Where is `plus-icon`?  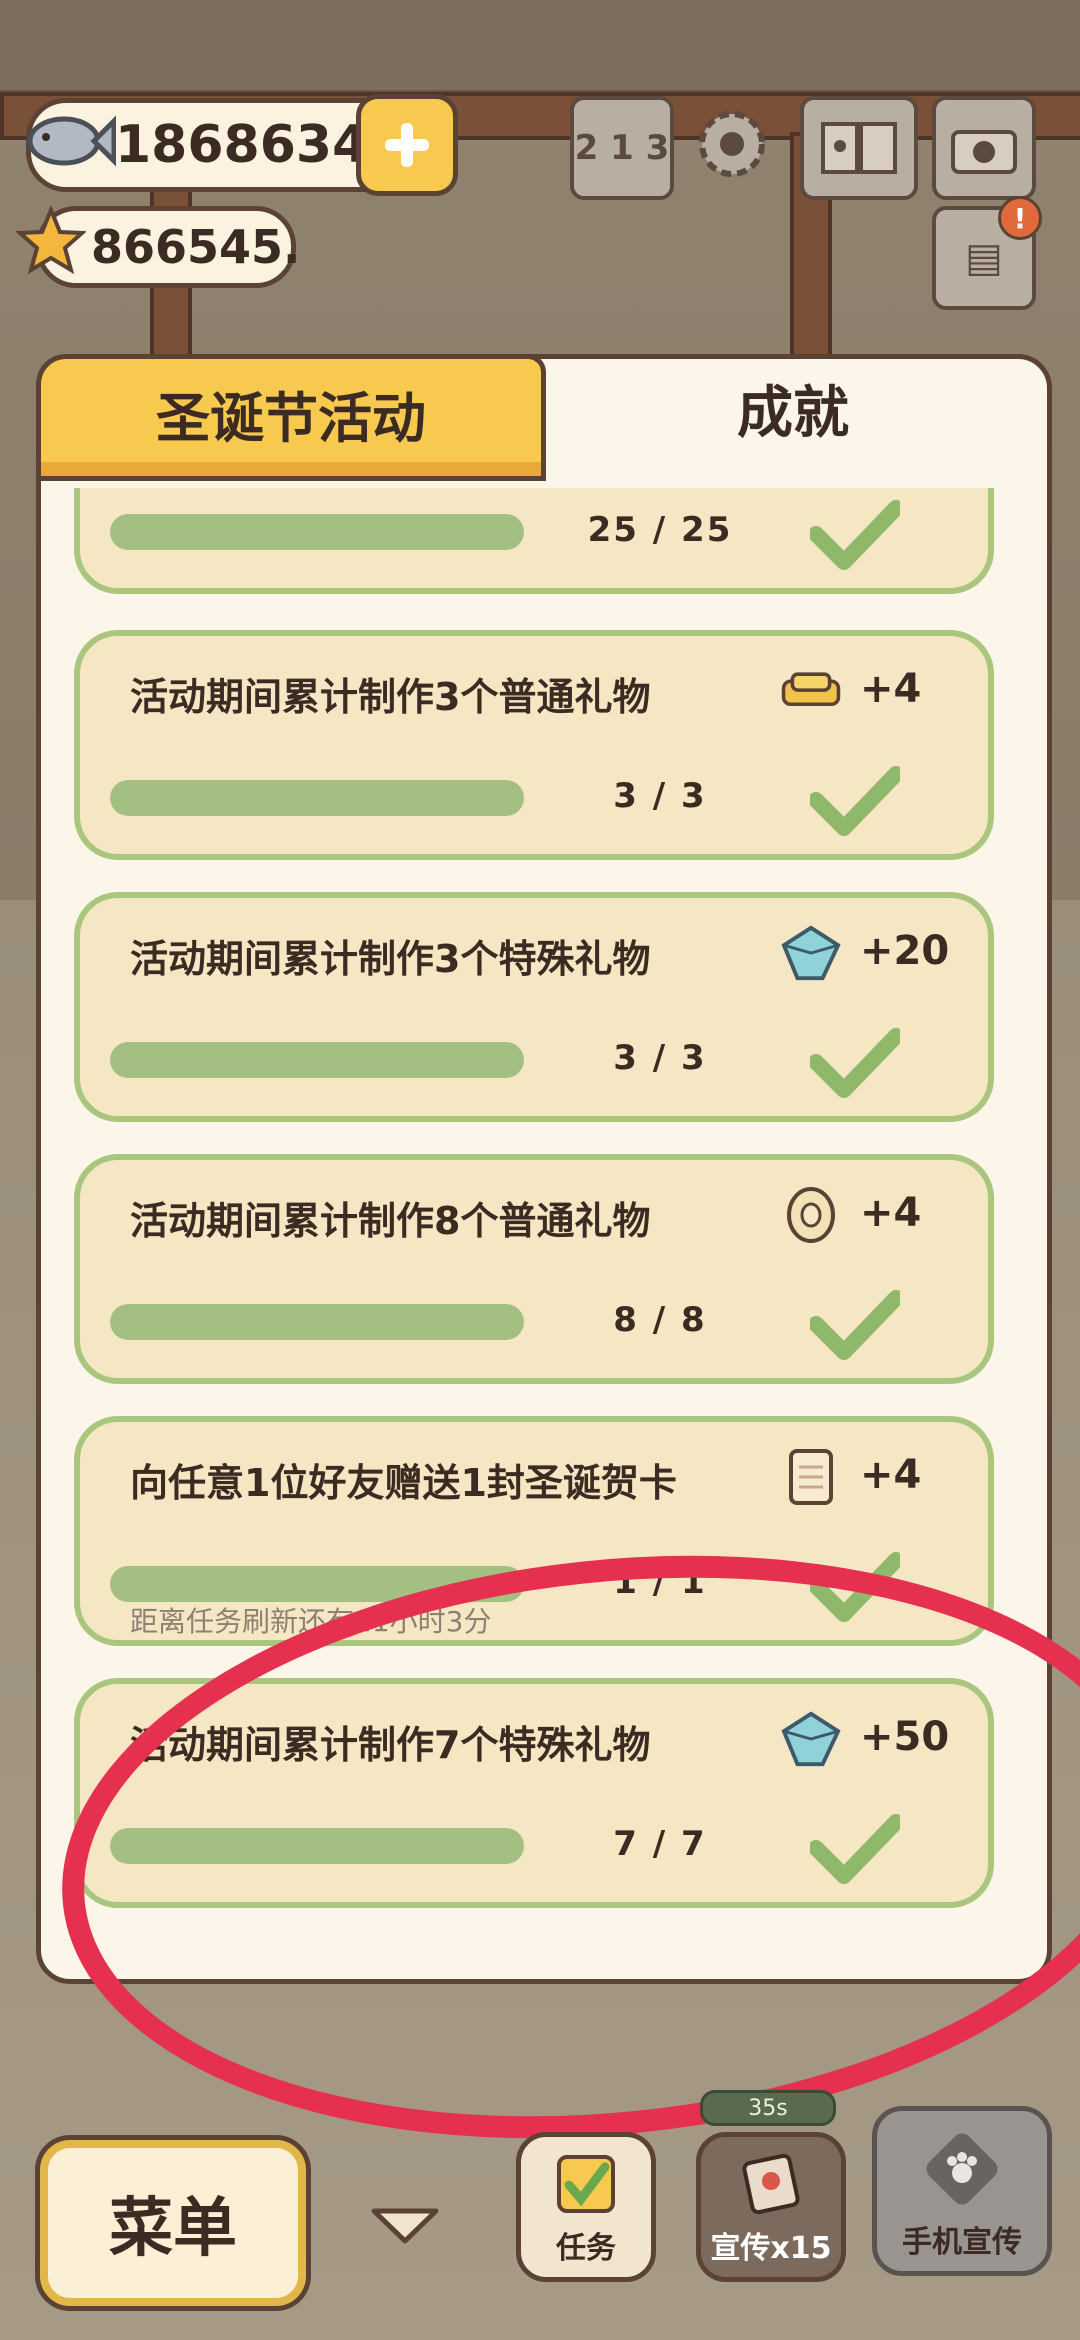 plus-icon is located at coordinates (407, 145).